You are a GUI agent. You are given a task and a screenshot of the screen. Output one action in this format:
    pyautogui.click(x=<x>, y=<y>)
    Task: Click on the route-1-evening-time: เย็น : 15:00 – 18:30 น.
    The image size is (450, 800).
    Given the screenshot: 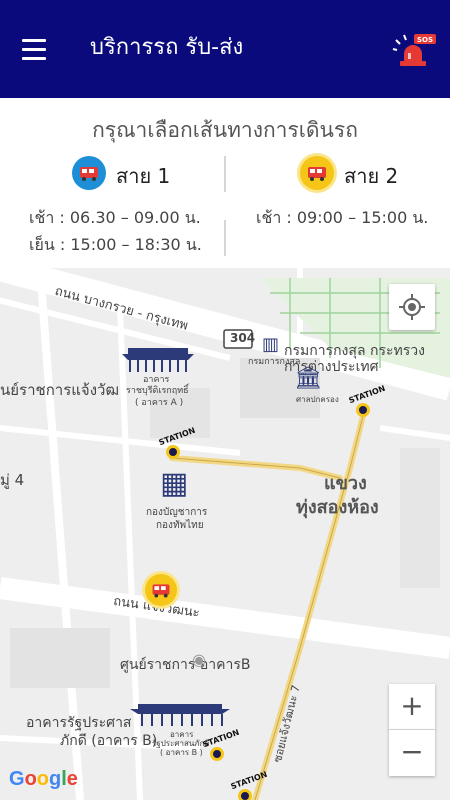 What is the action you would take?
    pyautogui.click(x=115, y=244)
    